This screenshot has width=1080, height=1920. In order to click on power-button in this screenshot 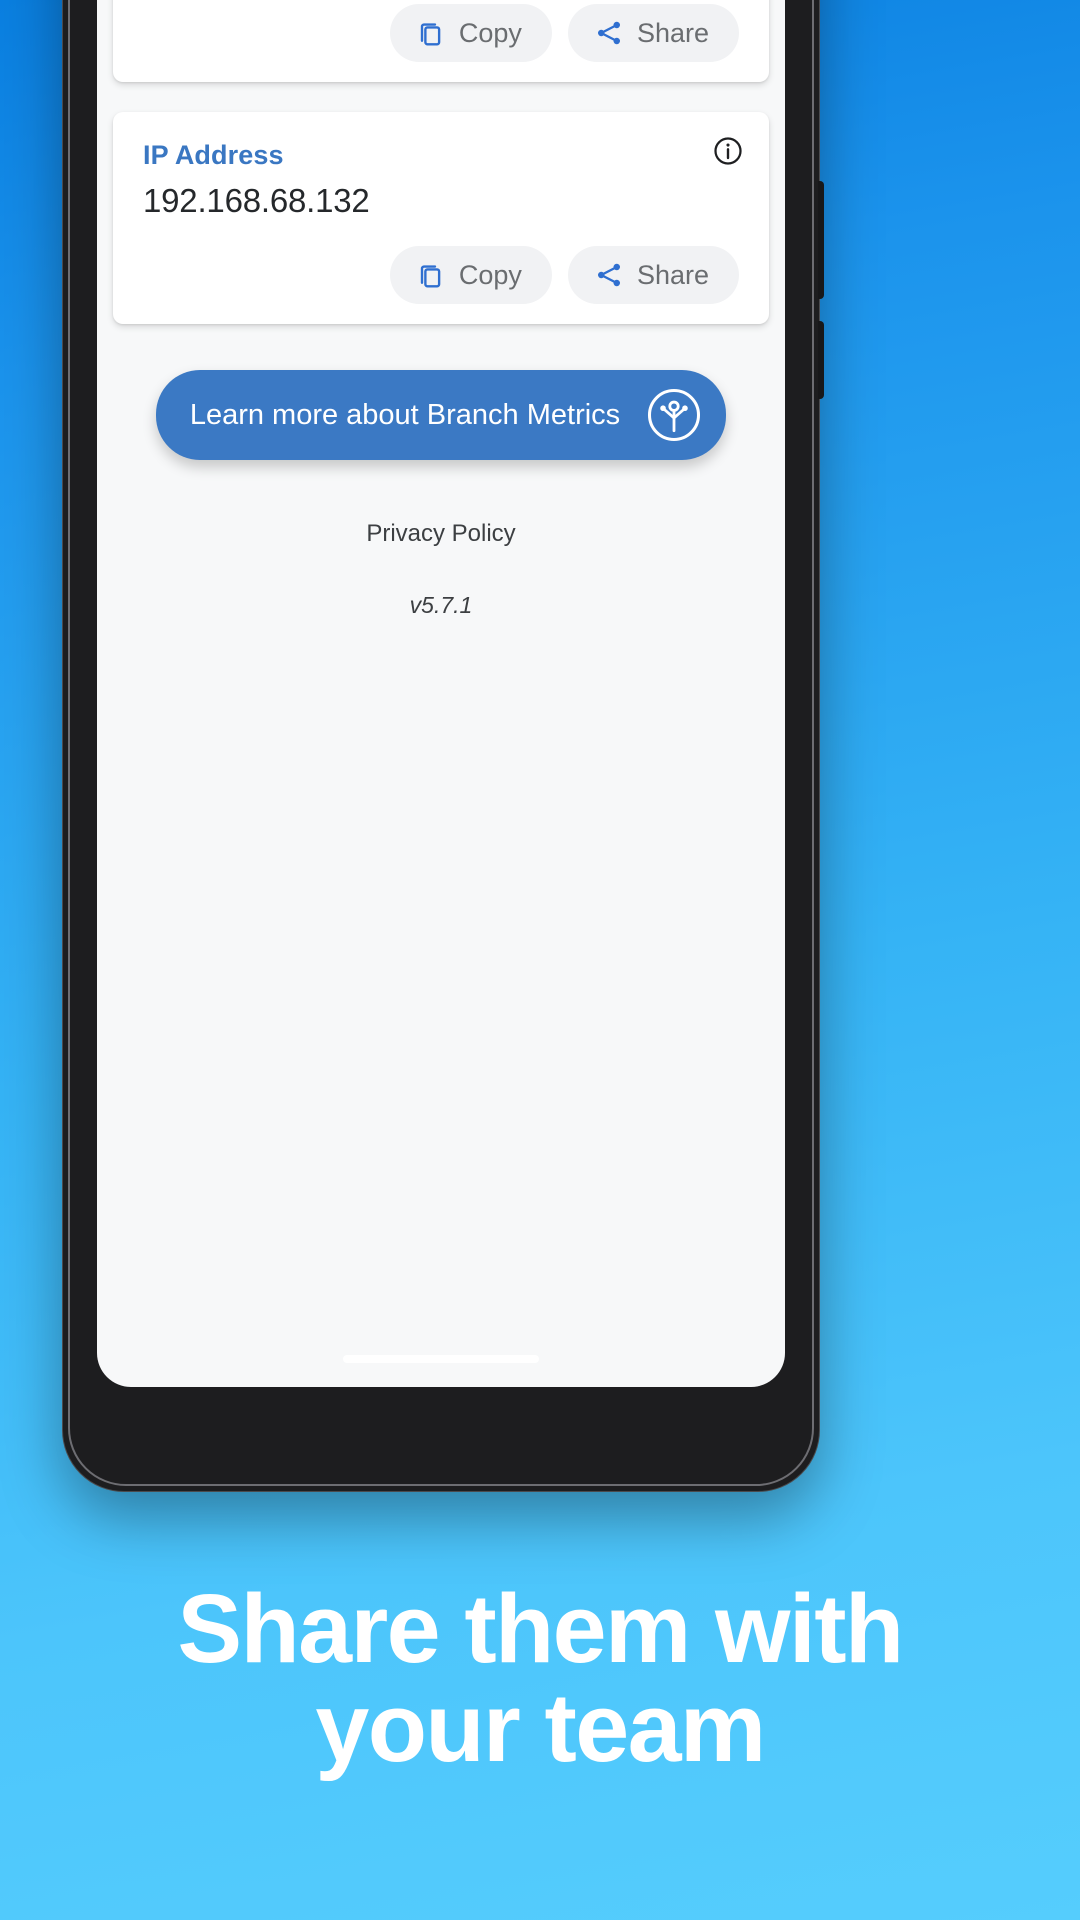, I will do `click(821, 240)`.